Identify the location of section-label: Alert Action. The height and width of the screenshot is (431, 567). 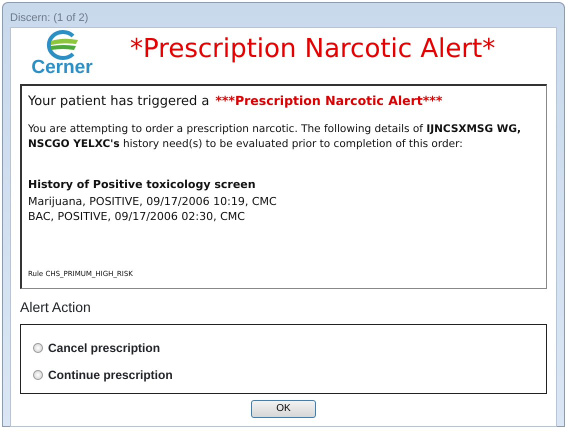
(56, 307).